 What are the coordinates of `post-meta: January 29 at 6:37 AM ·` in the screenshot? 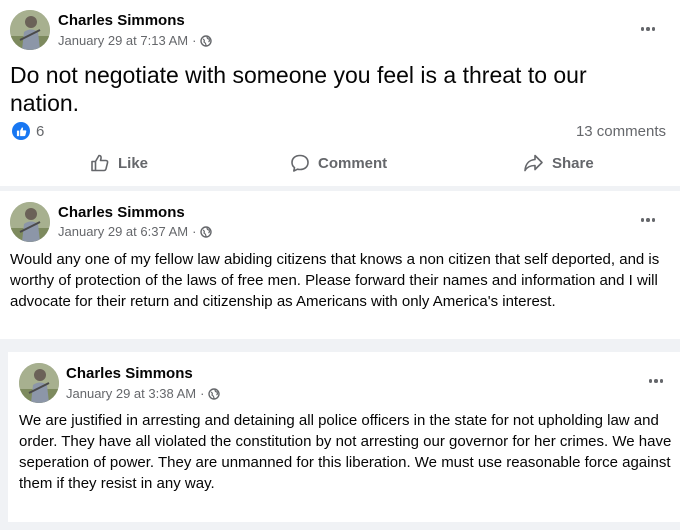 It's located at (135, 231).